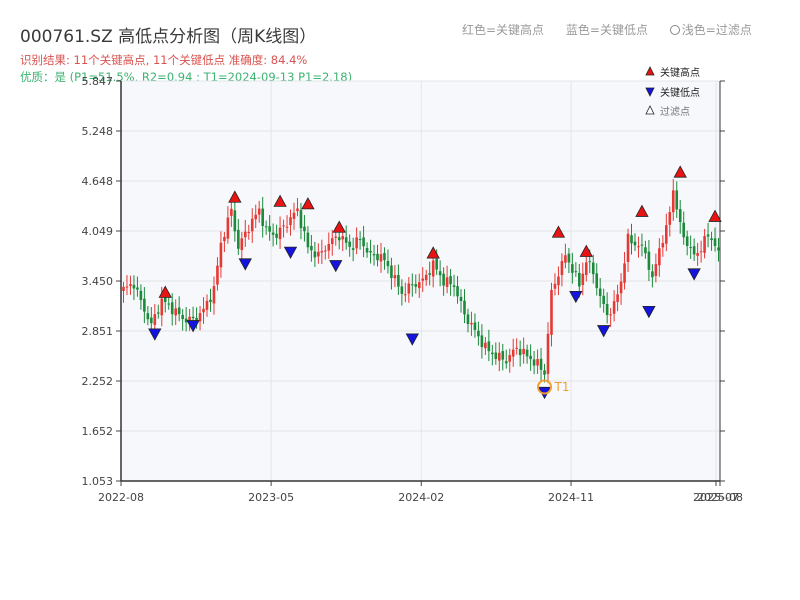 This screenshot has width=800, height=600. Describe the element at coordinates (680, 72) in the screenshot. I see `legend-label: 关键高点` at that location.